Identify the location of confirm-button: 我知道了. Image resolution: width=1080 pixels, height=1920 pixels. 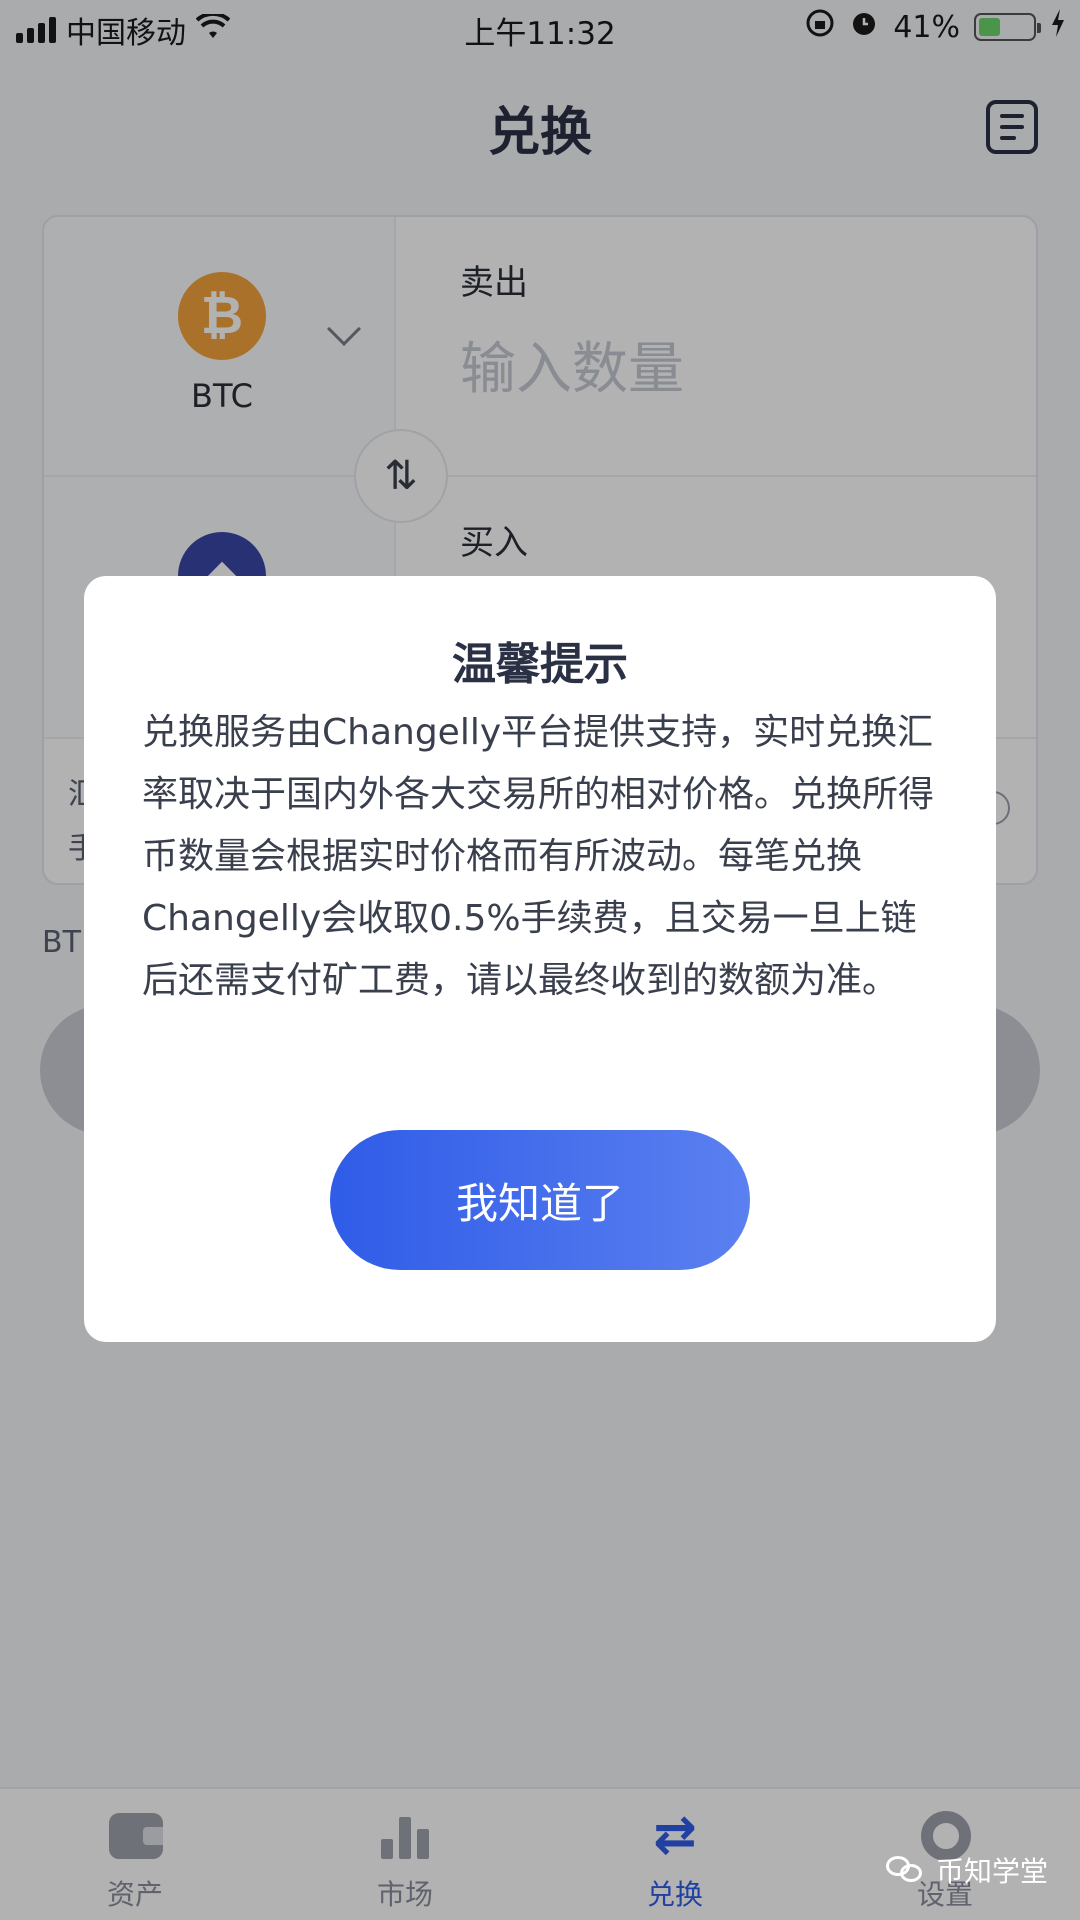
(540, 1200).